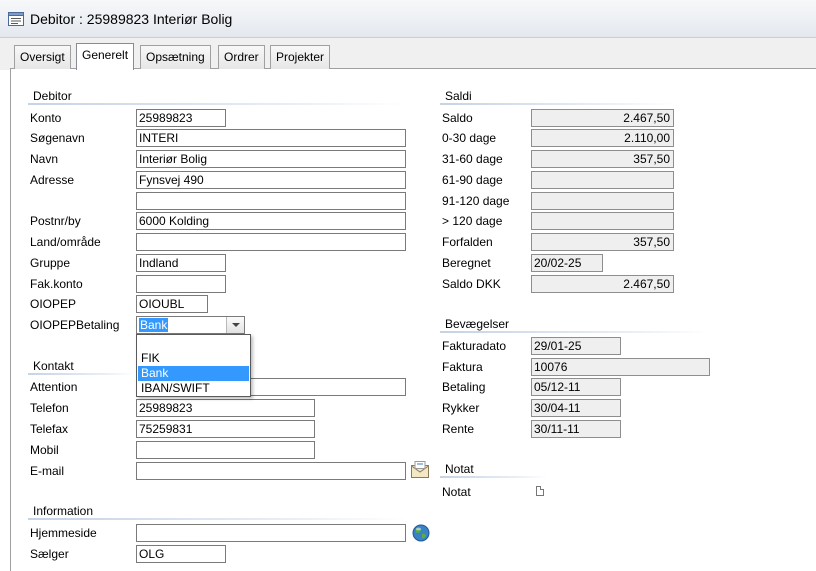 Image resolution: width=816 pixels, height=571 pixels. I want to click on rykker-label: Rykker, so click(461, 408).